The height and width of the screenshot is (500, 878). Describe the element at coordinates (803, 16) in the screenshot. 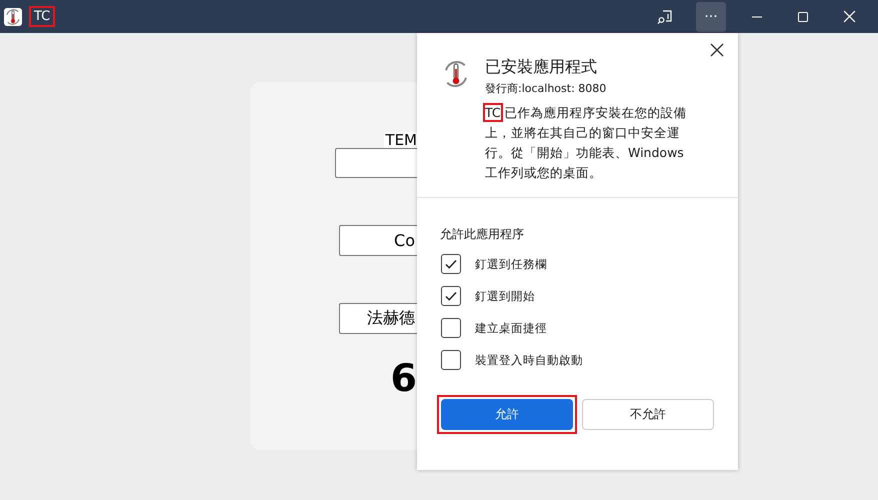

I see `maximize-icon` at that location.